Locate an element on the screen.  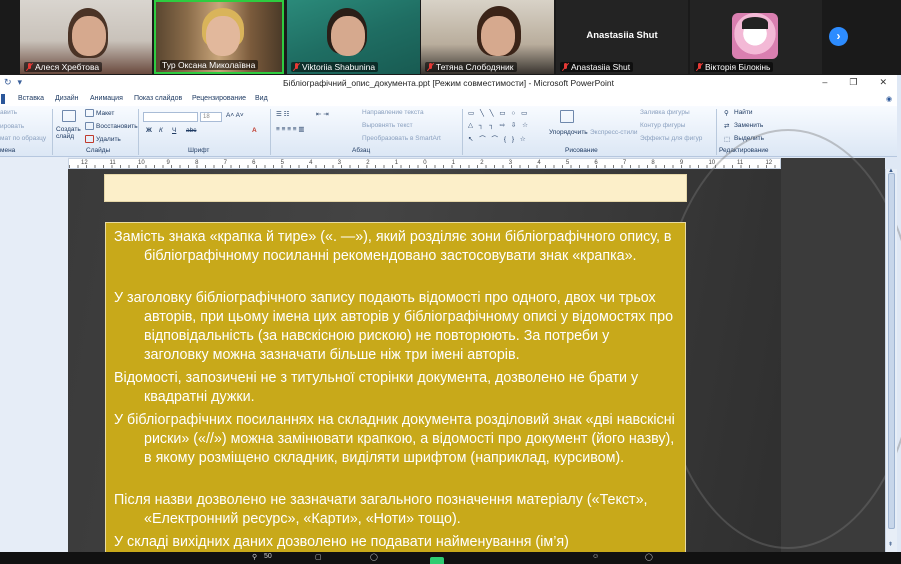
align-text-button: Выровнять текст is located at coordinates (387, 125).